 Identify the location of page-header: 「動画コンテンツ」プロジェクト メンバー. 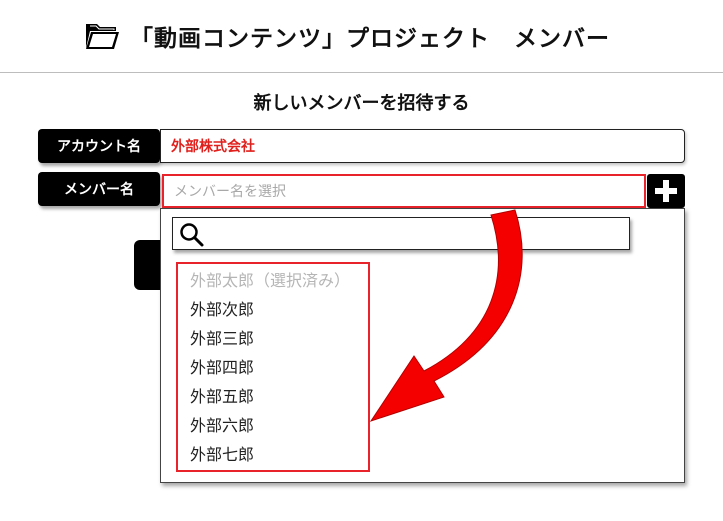
(361, 36).